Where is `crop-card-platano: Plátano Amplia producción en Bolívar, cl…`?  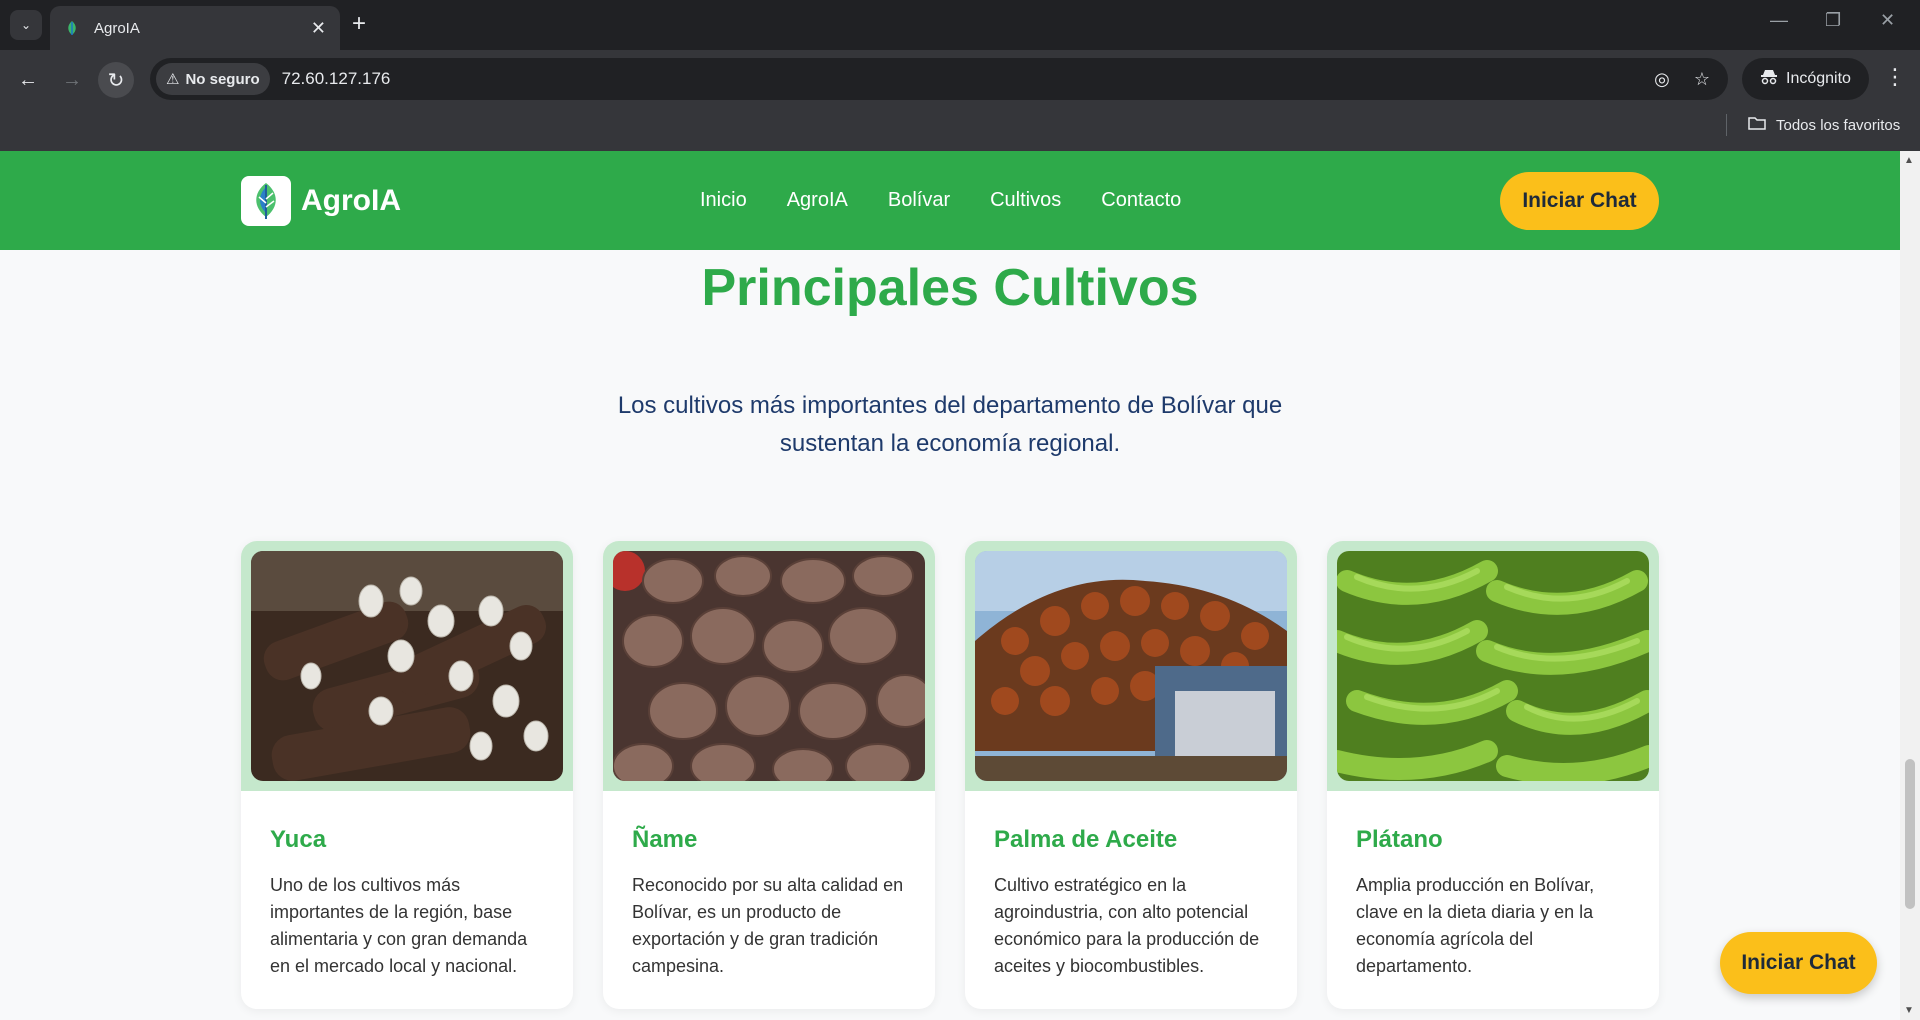
crop-card-platano: Plátano Amplia producción en Bolívar, cl… is located at coordinates (1493, 775).